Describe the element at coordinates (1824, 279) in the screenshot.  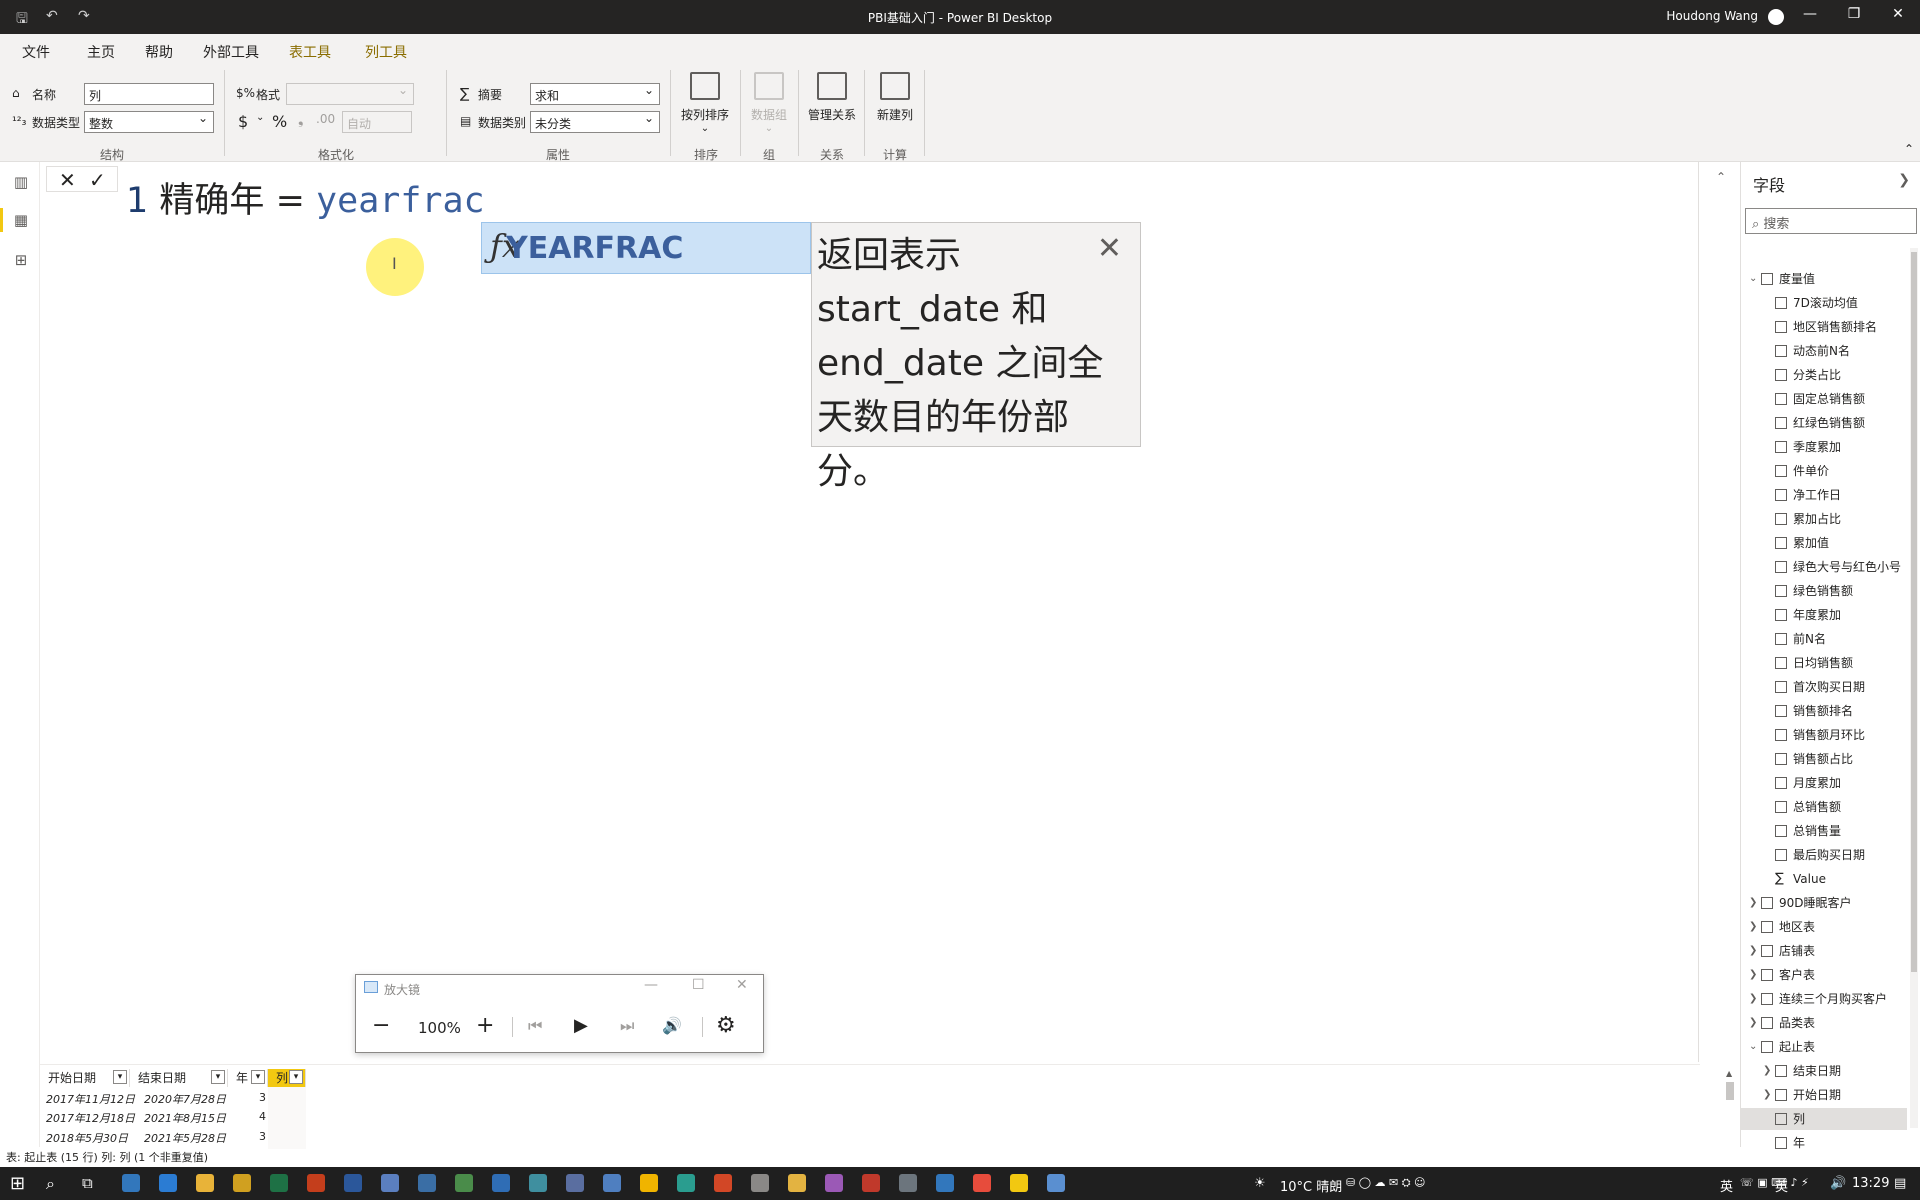
I see `field-table-measures: ⌄ 度量值` at that location.